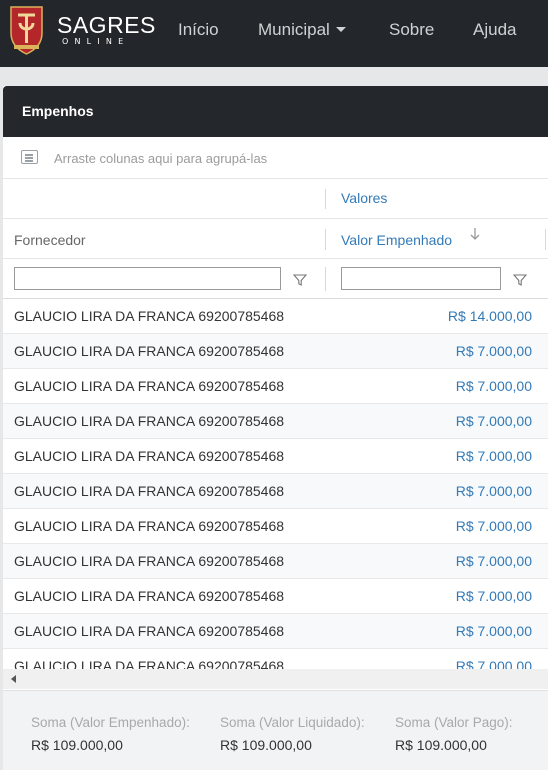 This screenshot has height=770, width=548. What do you see at coordinates (454, 722) in the screenshot?
I see `summary-label: Soma (Valor Pago):` at bounding box center [454, 722].